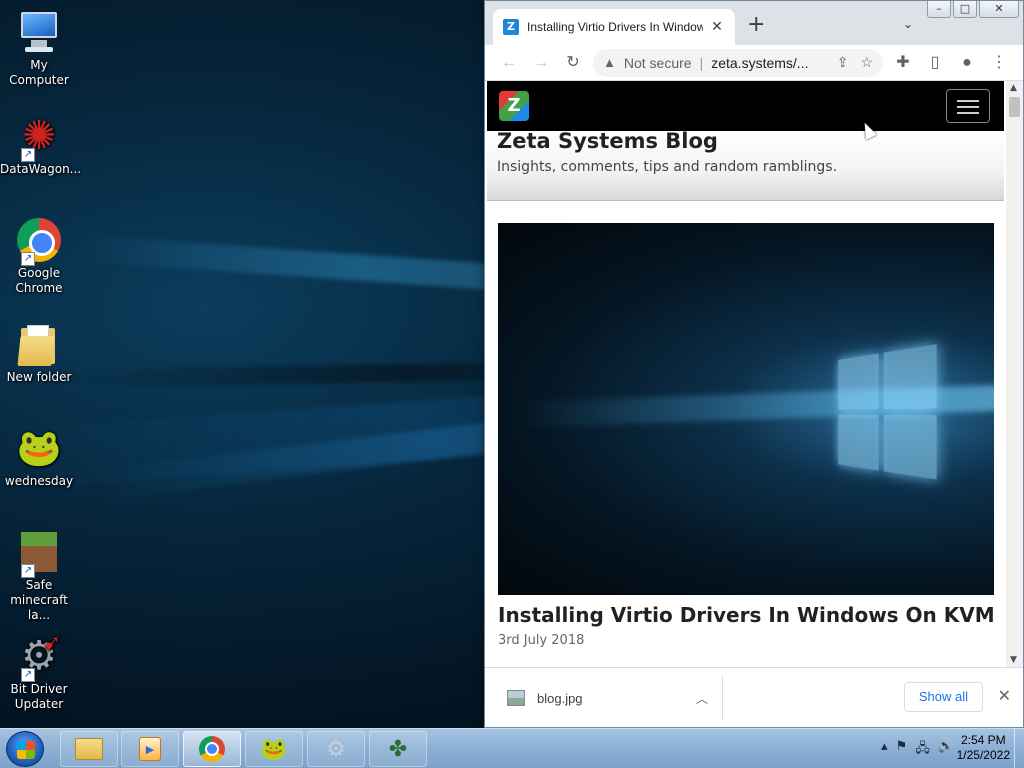  I want to click on network-icon: 🖧, so click(922, 750).